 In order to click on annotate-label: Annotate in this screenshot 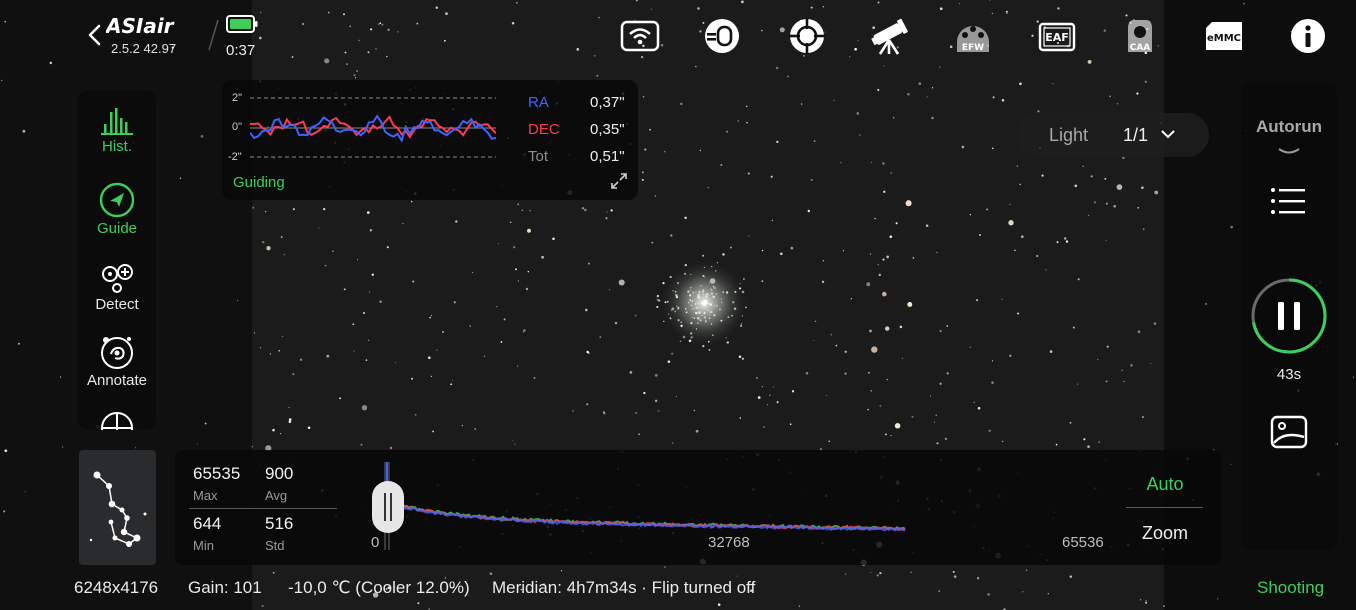, I will do `click(117, 380)`.